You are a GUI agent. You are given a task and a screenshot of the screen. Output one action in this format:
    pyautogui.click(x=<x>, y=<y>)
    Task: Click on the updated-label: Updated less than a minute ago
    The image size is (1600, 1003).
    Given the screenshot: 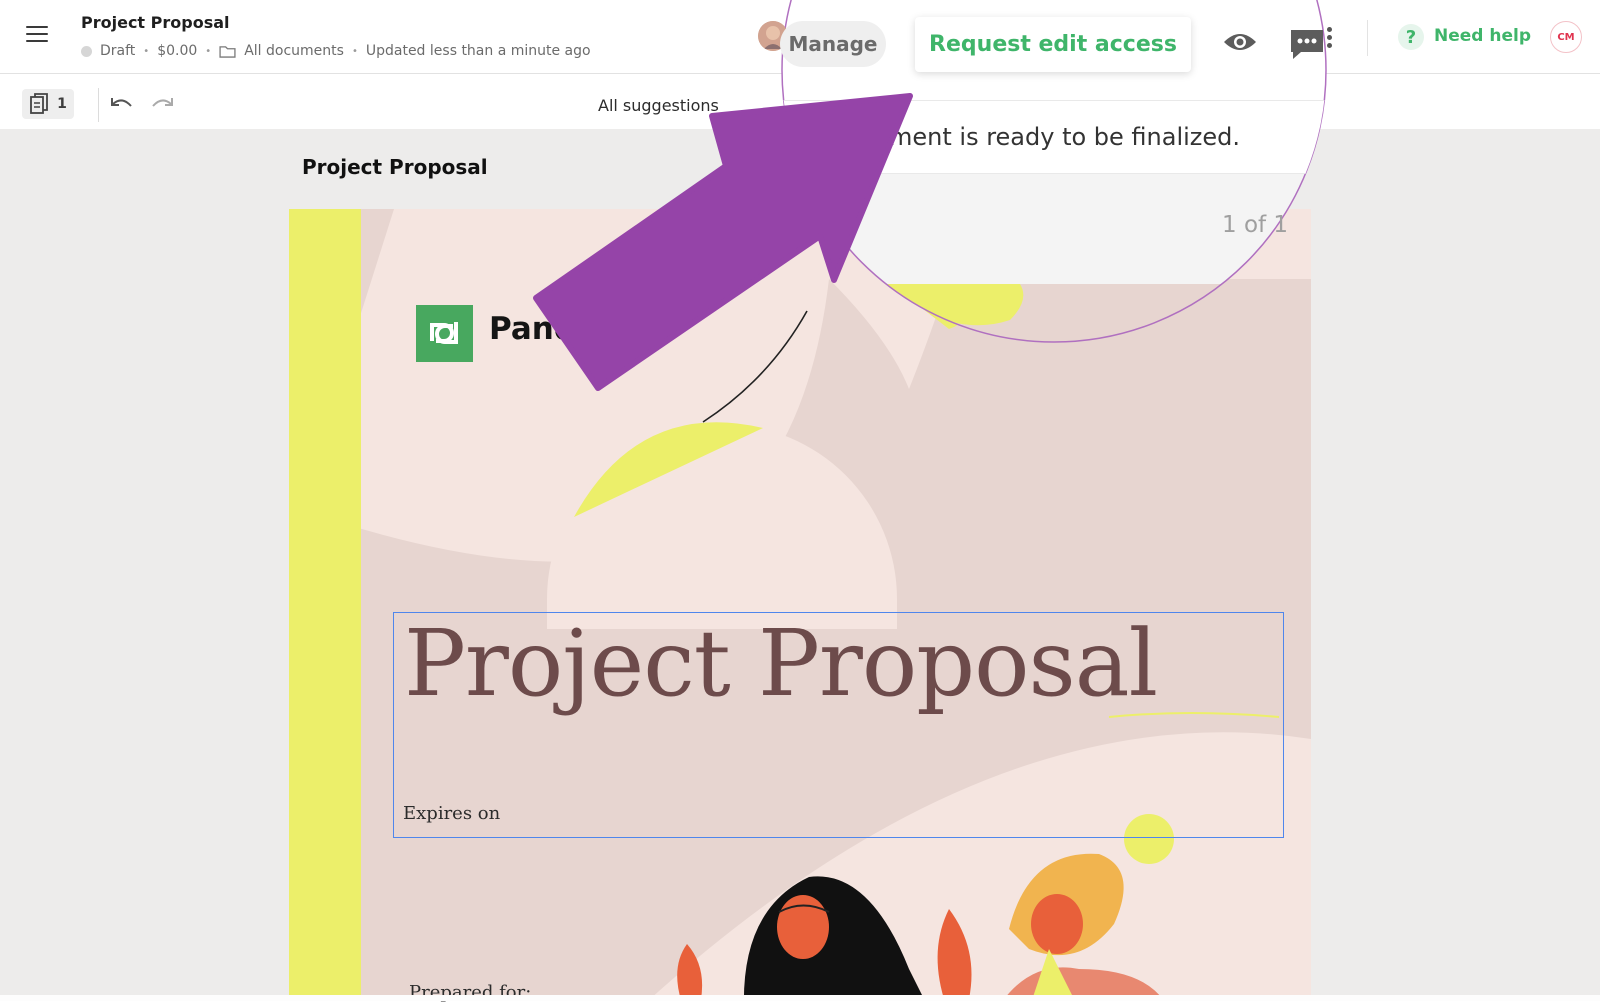 What is the action you would take?
    pyautogui.click(x=478, y=51)
    